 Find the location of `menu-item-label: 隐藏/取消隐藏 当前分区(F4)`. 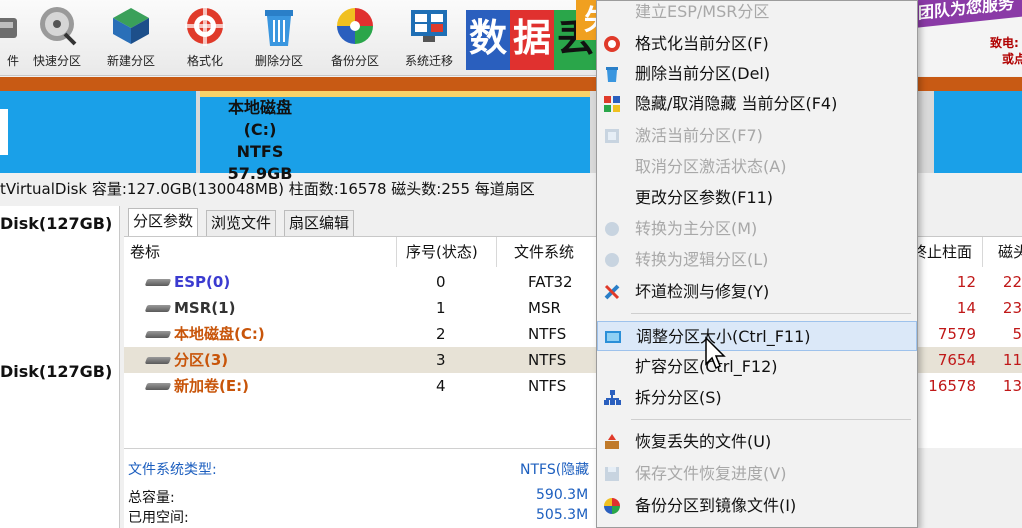

menu-item-label: 隐藏/取消隐藏 当前分区(F4) is located at coordinates (736, 103).